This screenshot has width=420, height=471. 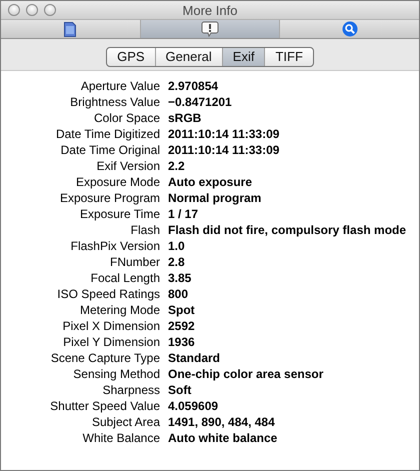 I want to click on tab: TIFF, so click(x=289, y=57).